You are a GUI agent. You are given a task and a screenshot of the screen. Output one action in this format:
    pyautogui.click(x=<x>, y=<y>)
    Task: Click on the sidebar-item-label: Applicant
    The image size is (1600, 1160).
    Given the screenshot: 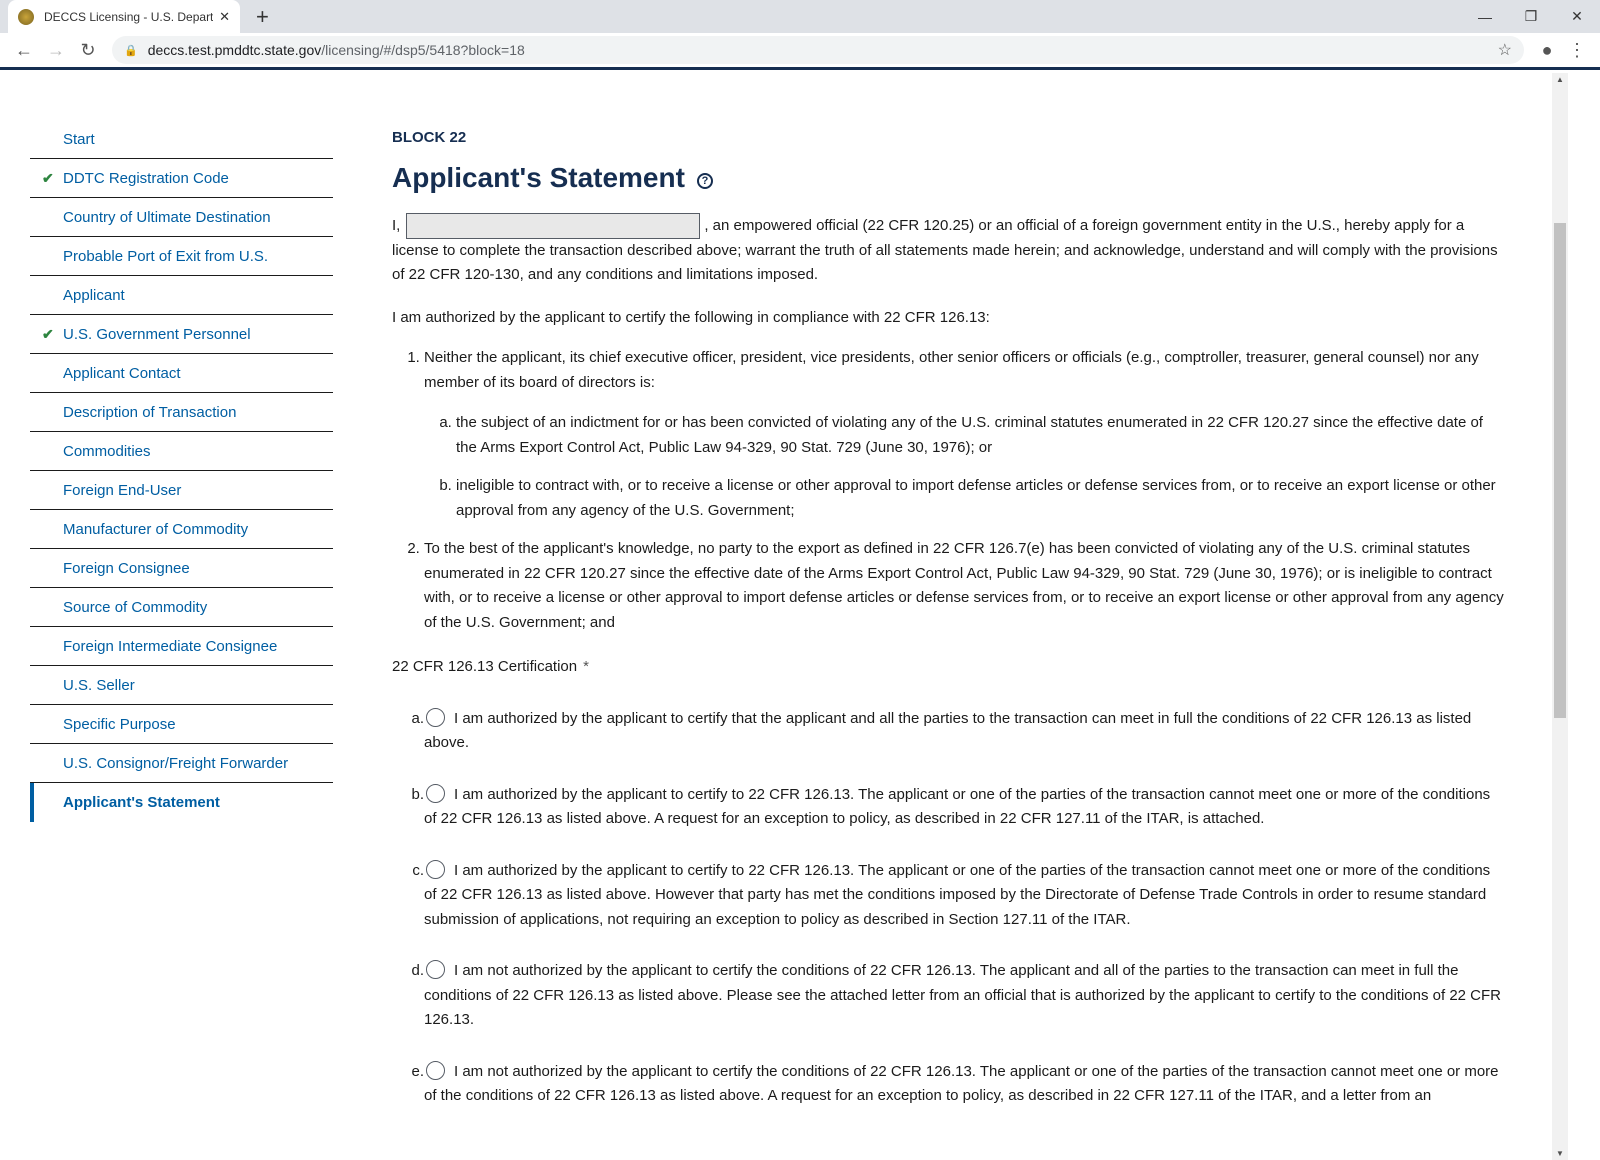 What is the action you would take?
    pyautogui.click(x=94, y=295)
    